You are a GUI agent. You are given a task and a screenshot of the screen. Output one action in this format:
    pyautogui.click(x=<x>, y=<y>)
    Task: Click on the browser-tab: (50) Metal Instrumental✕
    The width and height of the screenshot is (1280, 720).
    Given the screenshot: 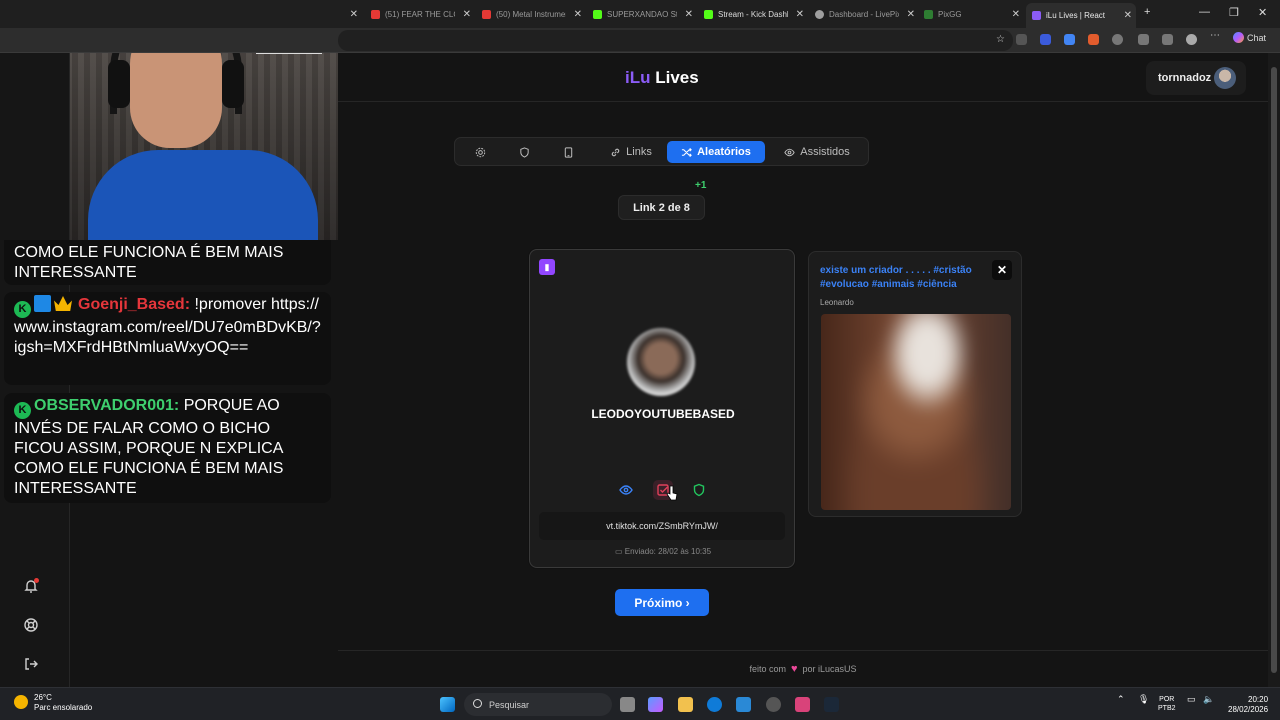 What is the action you would take?
    pyautogui.click(x=531, y=14)
    